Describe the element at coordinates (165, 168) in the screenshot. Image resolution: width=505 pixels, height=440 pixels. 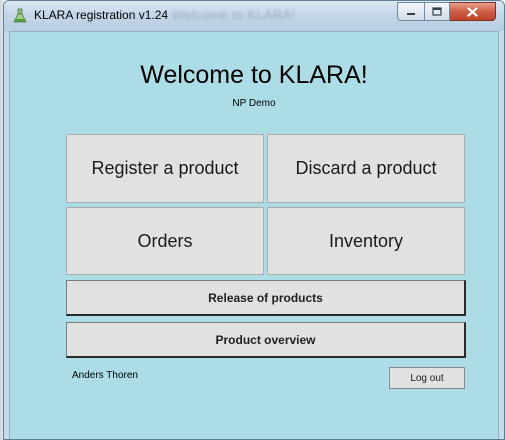
I see `register-product-button: Register a product` at that location.